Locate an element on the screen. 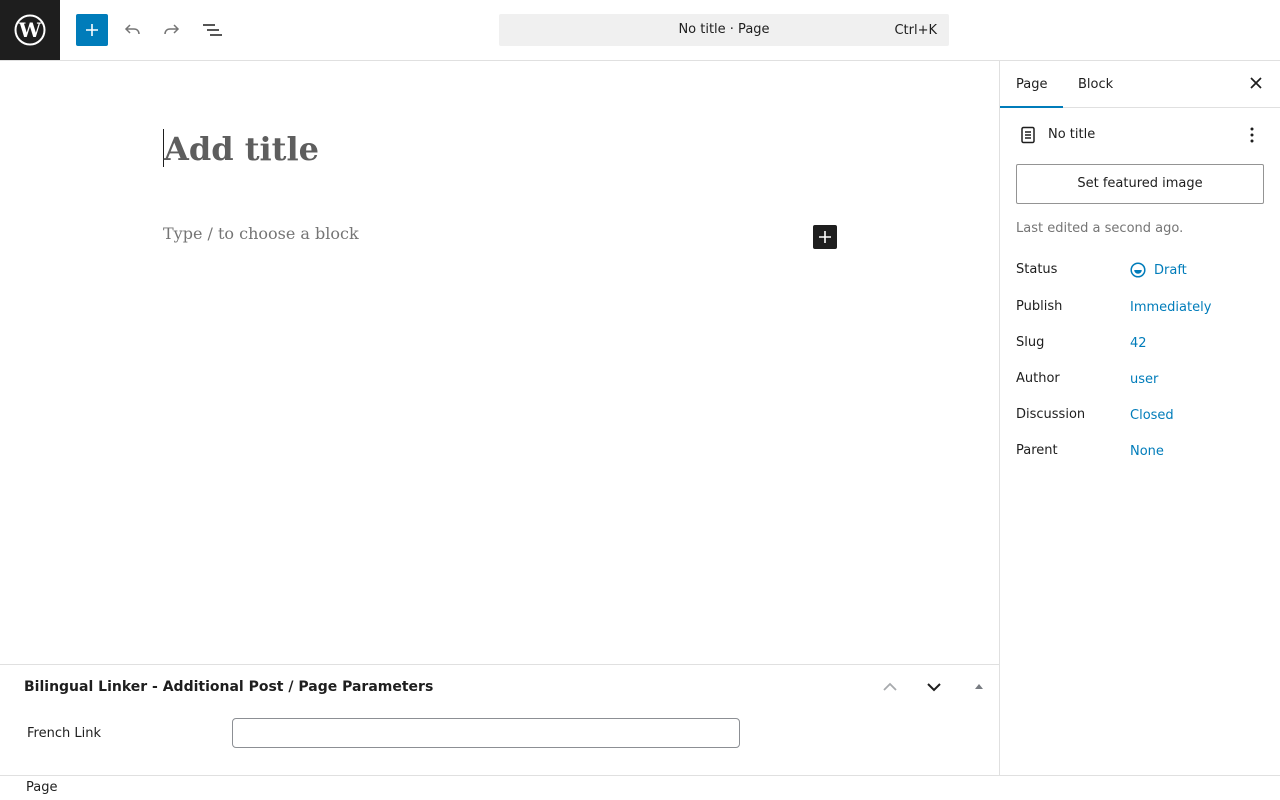  property-publish: Publish Immediately is located at coordinates (1140, 309).